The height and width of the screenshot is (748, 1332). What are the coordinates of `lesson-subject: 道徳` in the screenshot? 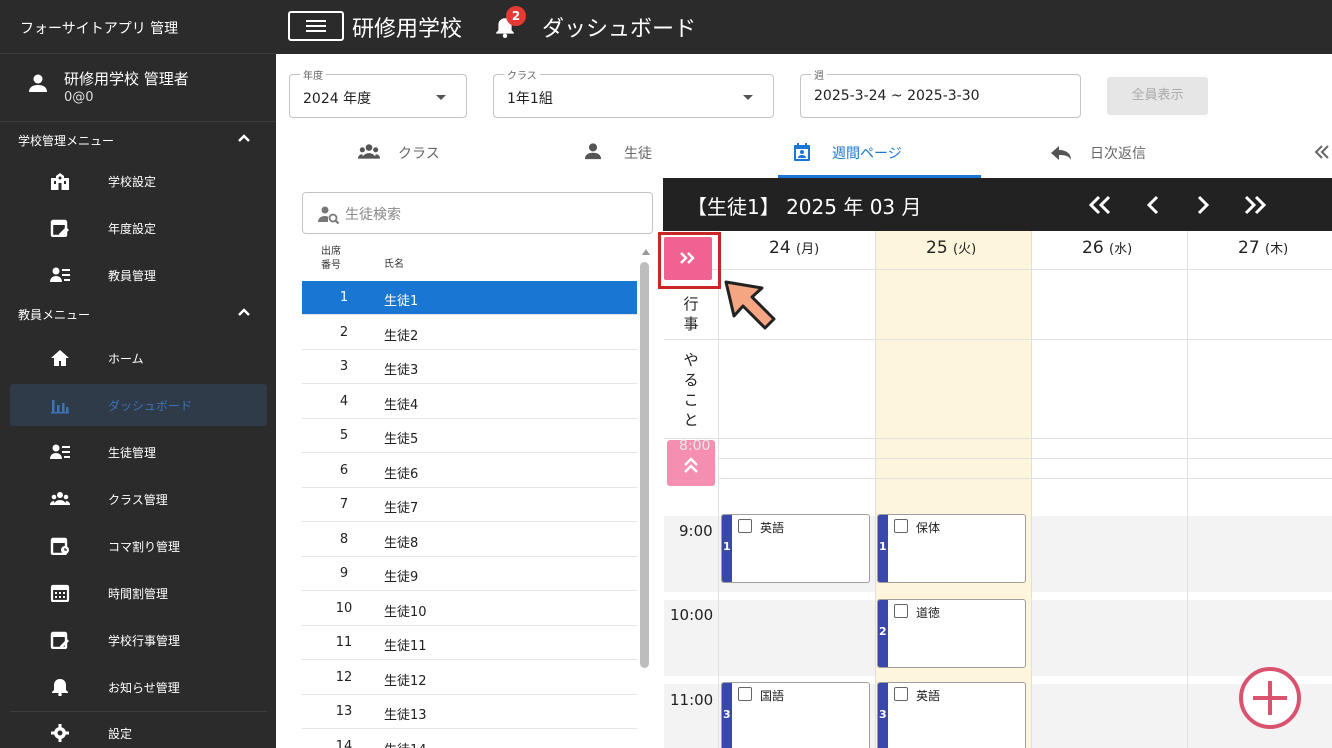 It's located at (928, 613).